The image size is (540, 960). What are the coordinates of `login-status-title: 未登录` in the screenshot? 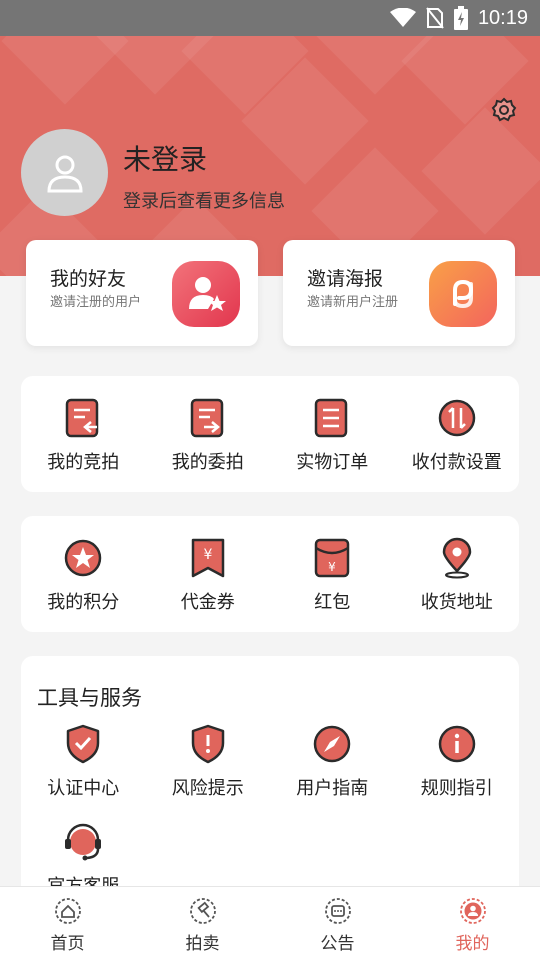 It's located at (165, 158).